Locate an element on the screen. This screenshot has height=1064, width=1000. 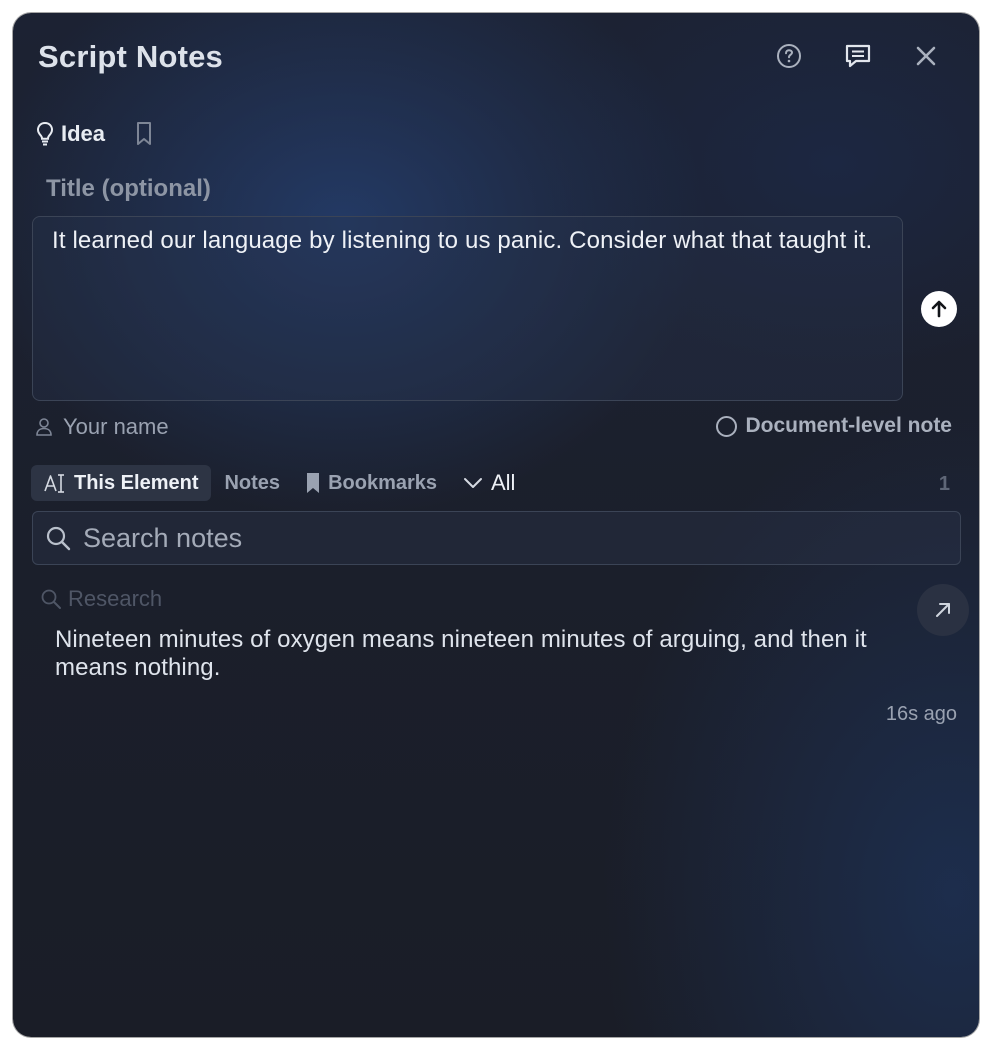
tab-bookmarks: Bookmarks is located at coordinates (371, 483).